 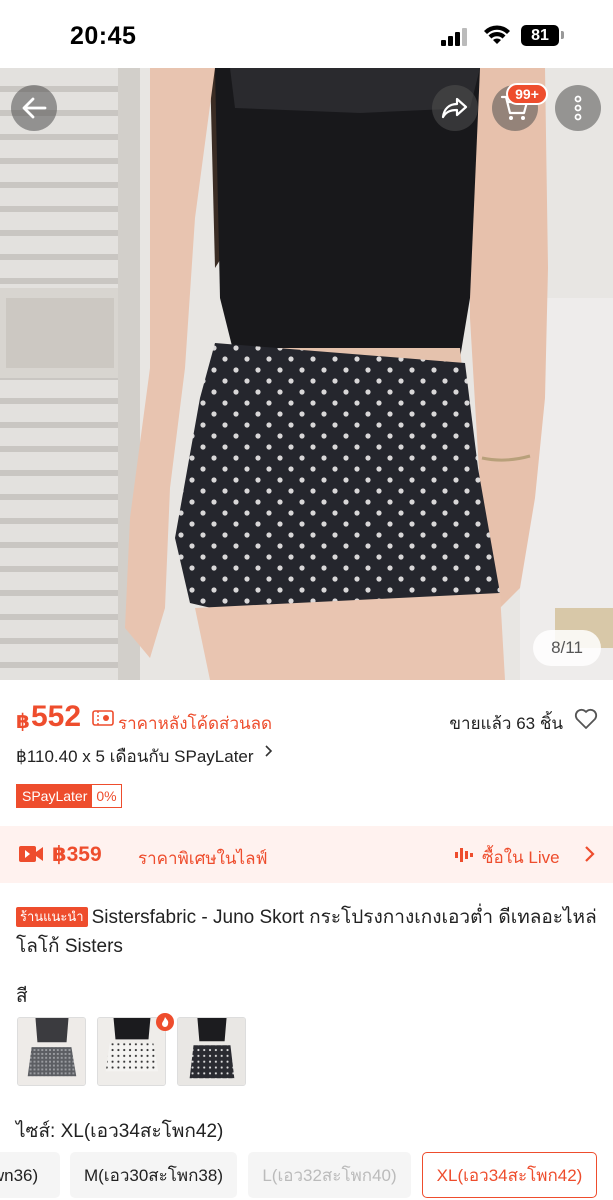 I want to click on video-camera-icon, so click(x=31, y=854).